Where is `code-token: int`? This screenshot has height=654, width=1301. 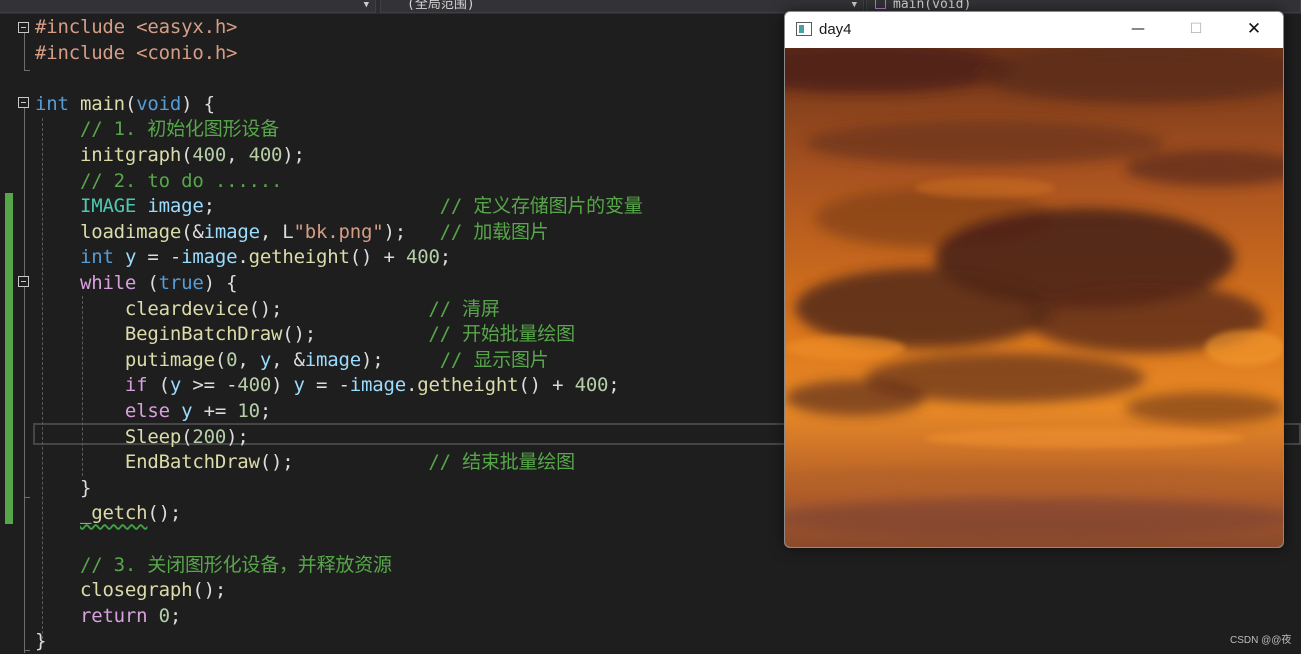
code-token: int is located at coordinates (96, 257).